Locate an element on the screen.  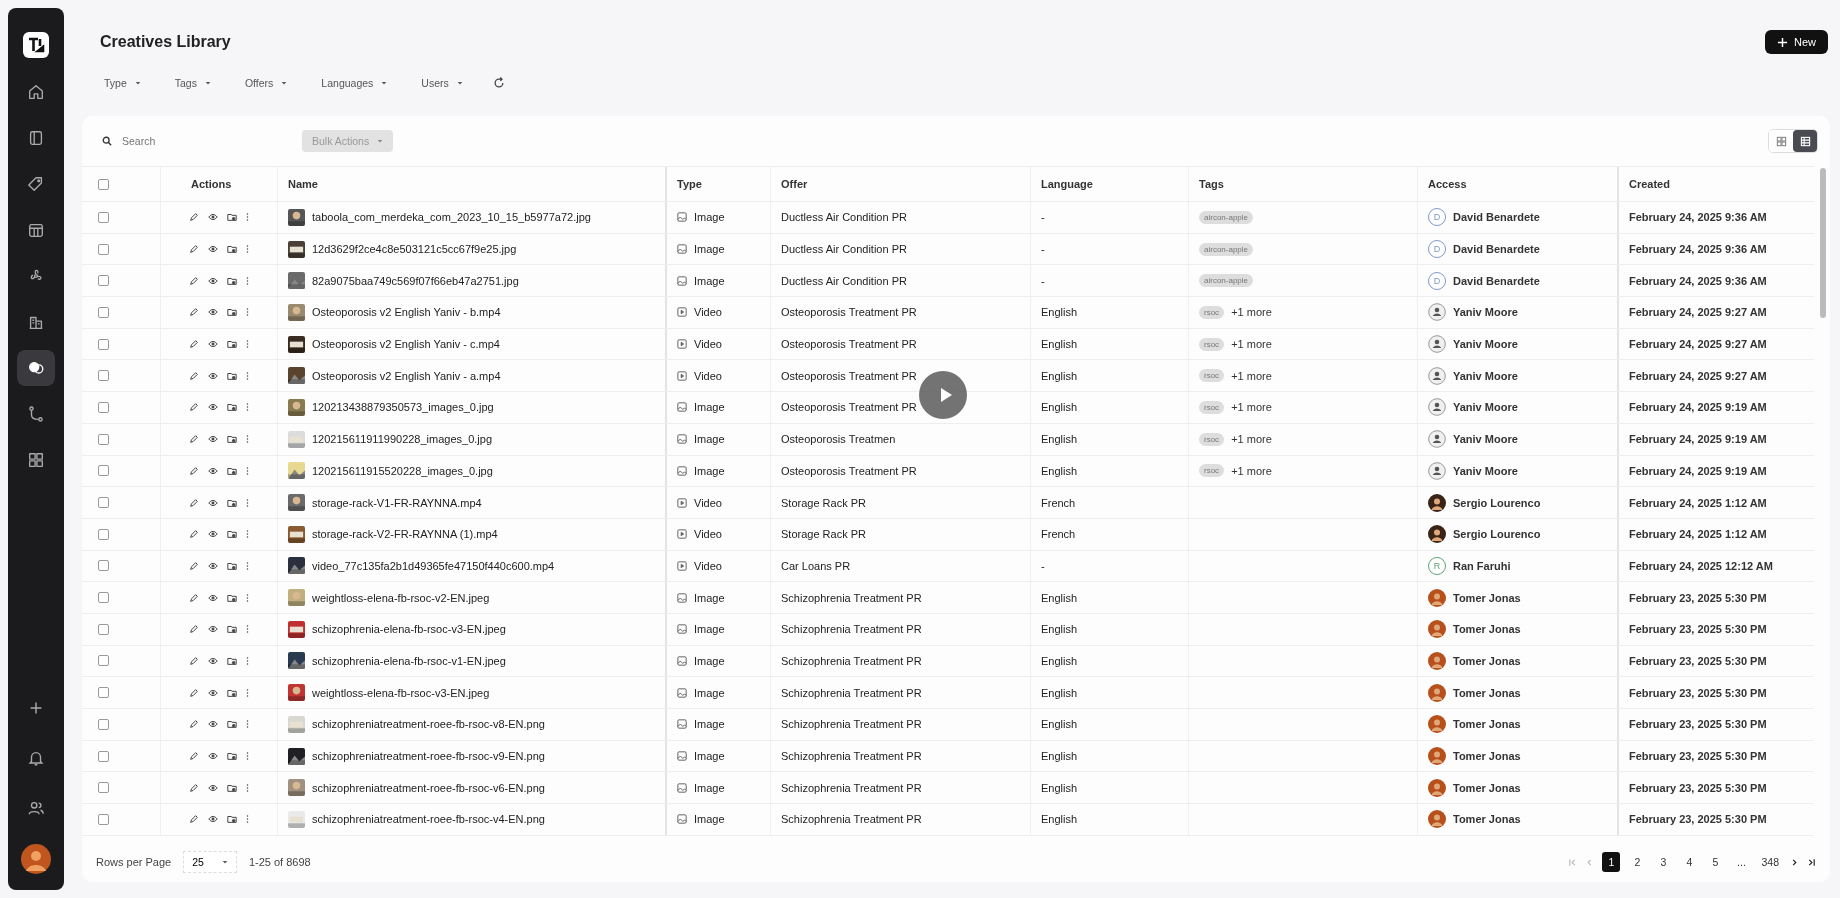
file-name: storage-rack-V1-FR-RAYNNA.mp4 is located at coordinates (397, 502).